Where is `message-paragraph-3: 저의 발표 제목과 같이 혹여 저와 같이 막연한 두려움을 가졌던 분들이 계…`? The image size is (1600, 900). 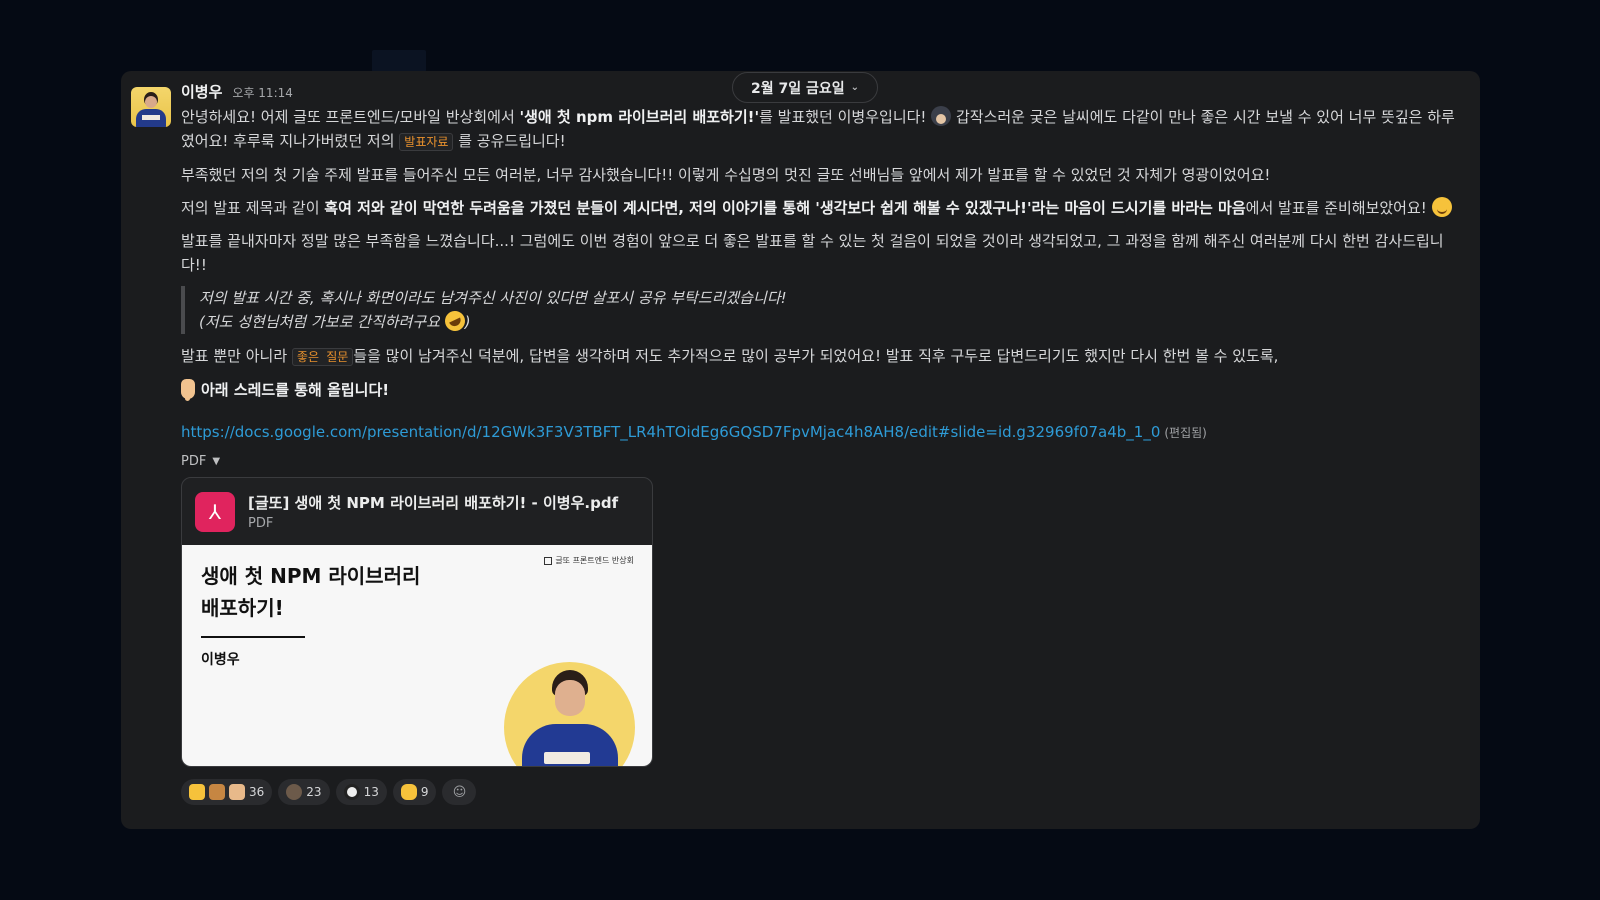
message-paragraph-3: 저의 발표 제목과 같이 혹여 저와 같이 막연한 두려움을 가졌던 분들이 계… is located at coordinates (821, 208).